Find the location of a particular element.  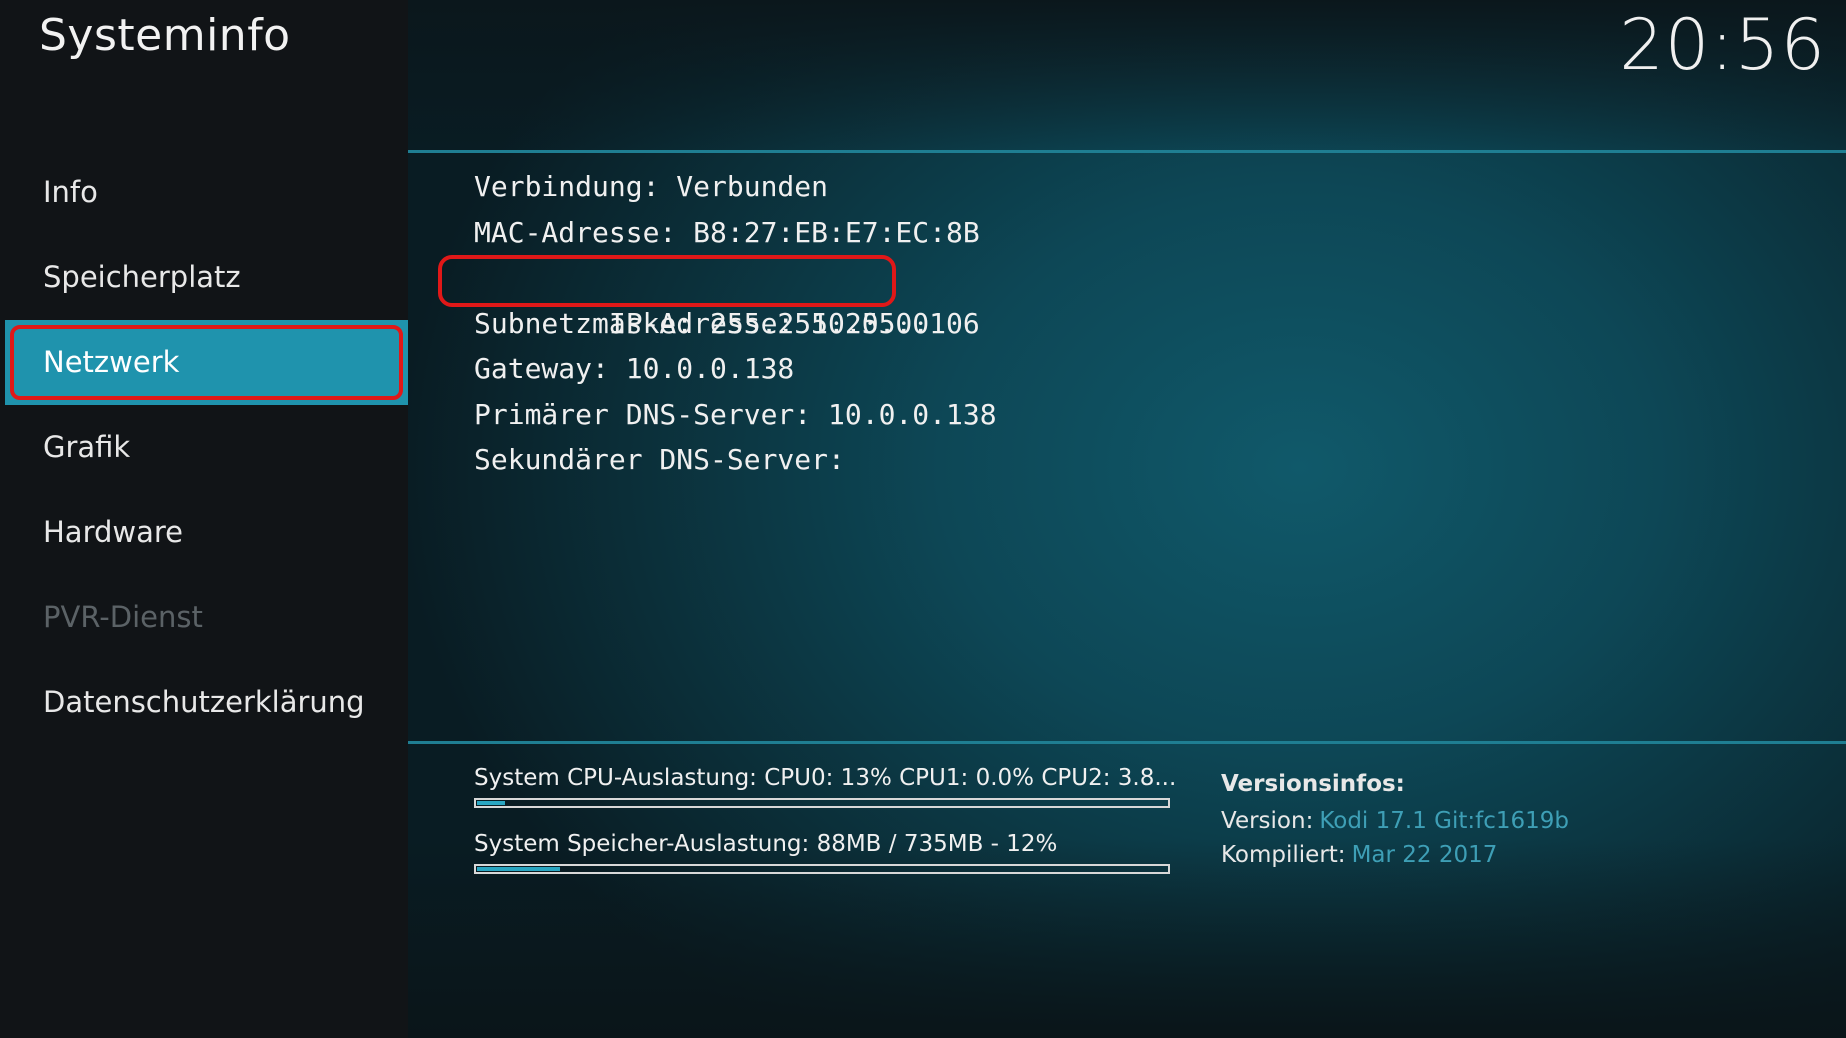

version-row: Version: Kodi 17.1 Git:fc1619b is located at coordinates (1395, 821).